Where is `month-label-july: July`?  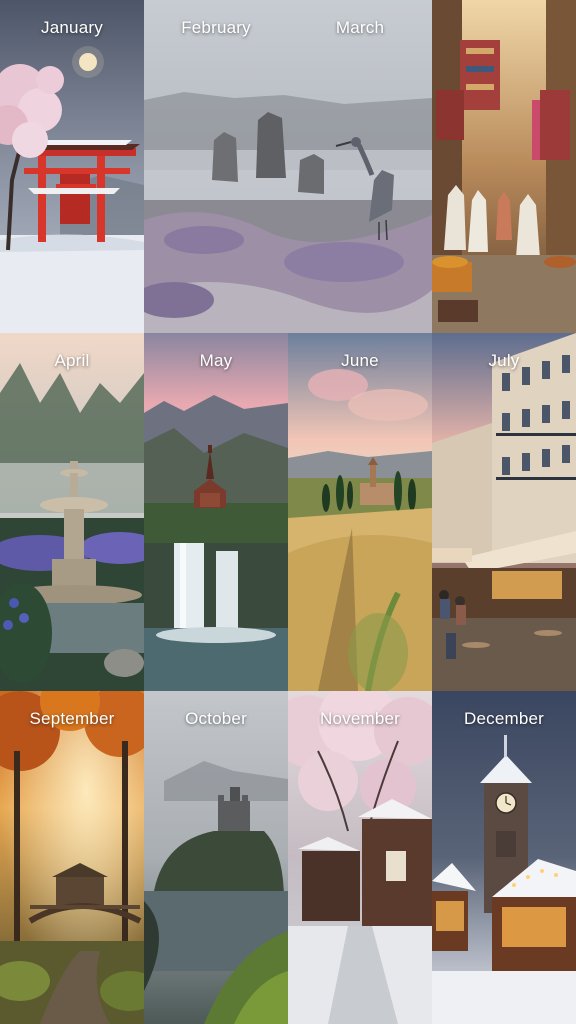
month-label-july: July is located at coordinates (504, 360).